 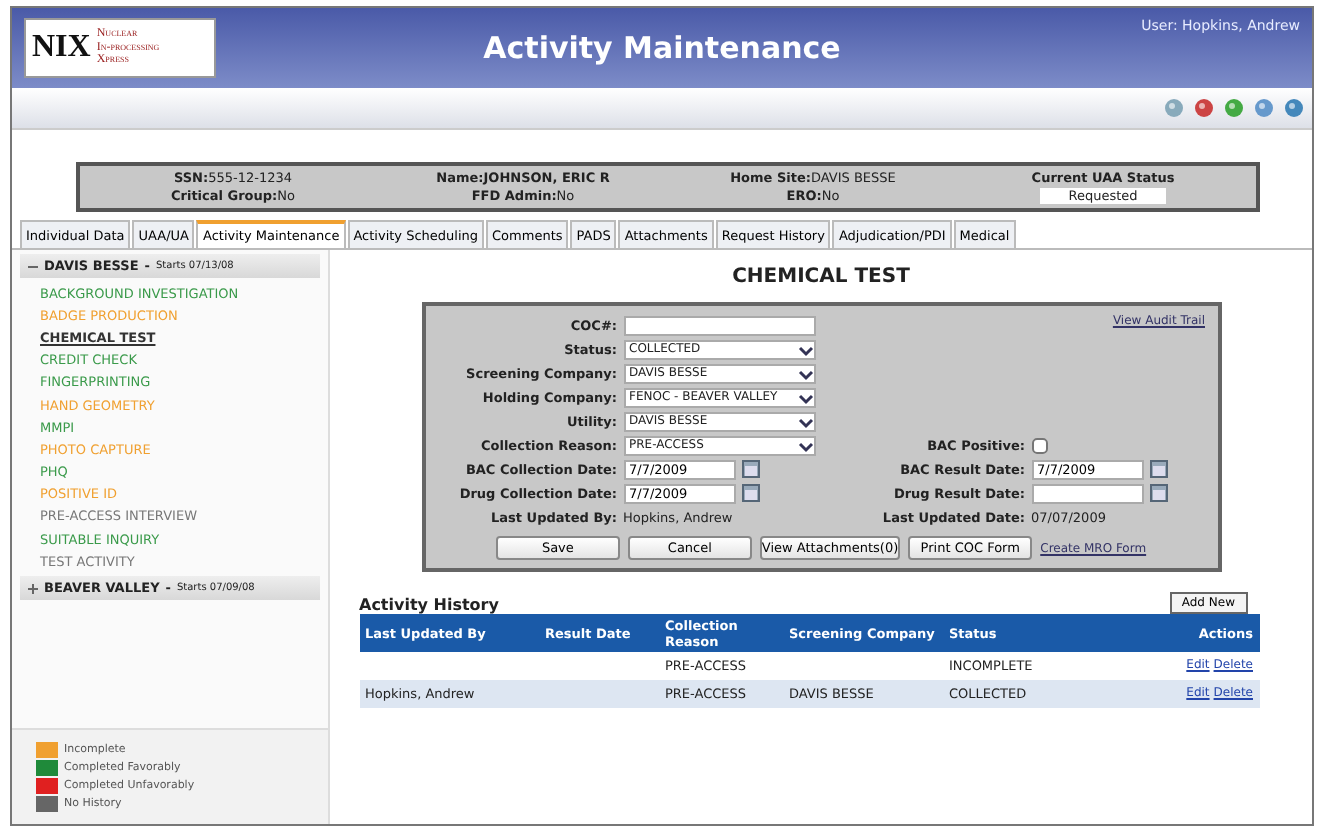 I want to click on minus-icon, so click(x=33, y=266).